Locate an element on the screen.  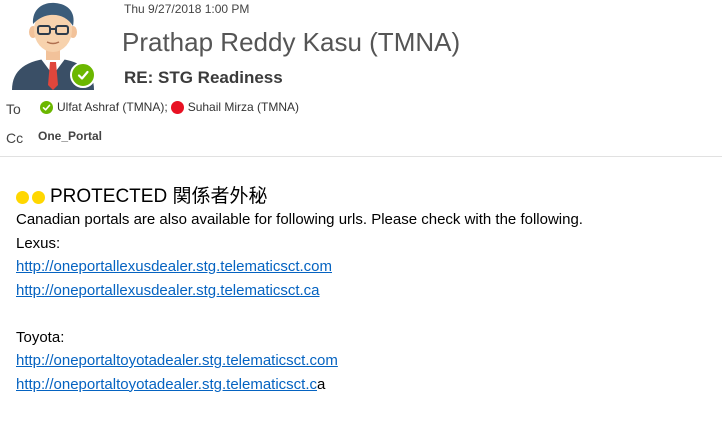
to-label: To is located at coordinates (13, 109).